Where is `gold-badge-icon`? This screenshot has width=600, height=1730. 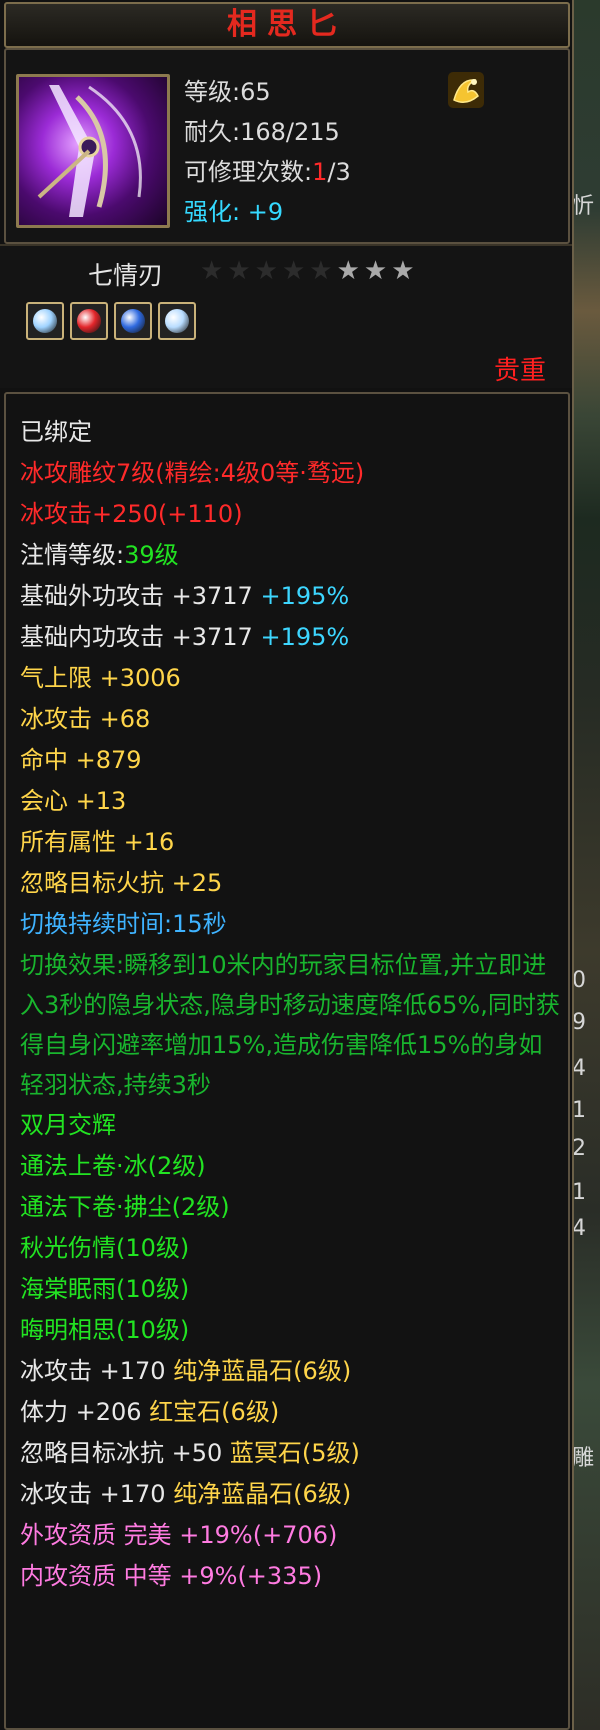
gold-badge-icon is located at coordinates (466, 90).